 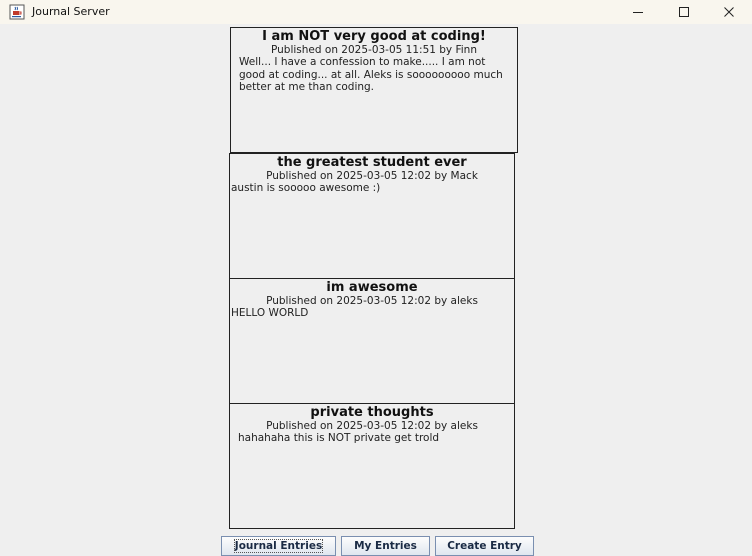 What do you see at coordinates (376, 12) in the screenshot?
I see `title-bar: Journal Server` at bounding box center [376, 12].